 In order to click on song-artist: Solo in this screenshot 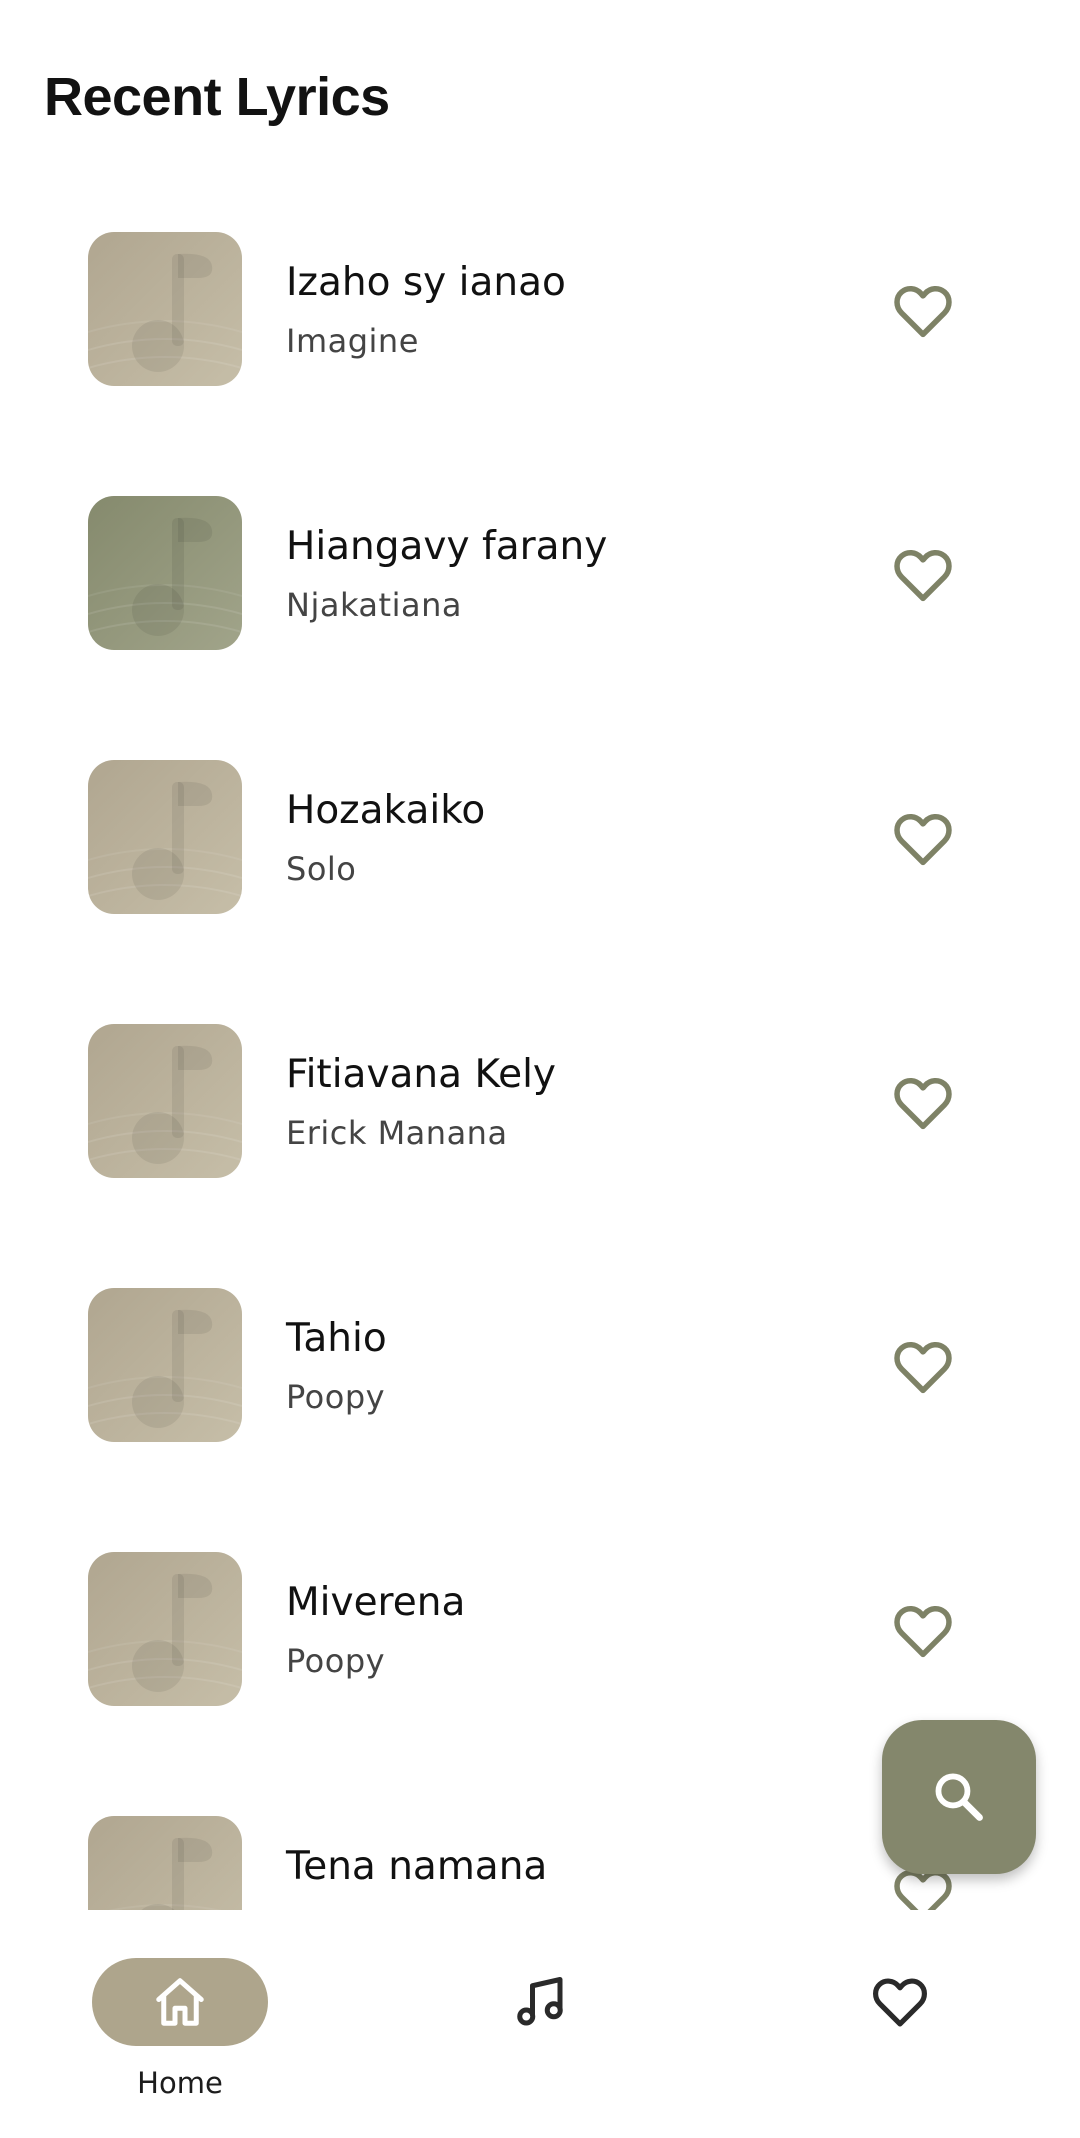, I will do `click(321, 869)`.